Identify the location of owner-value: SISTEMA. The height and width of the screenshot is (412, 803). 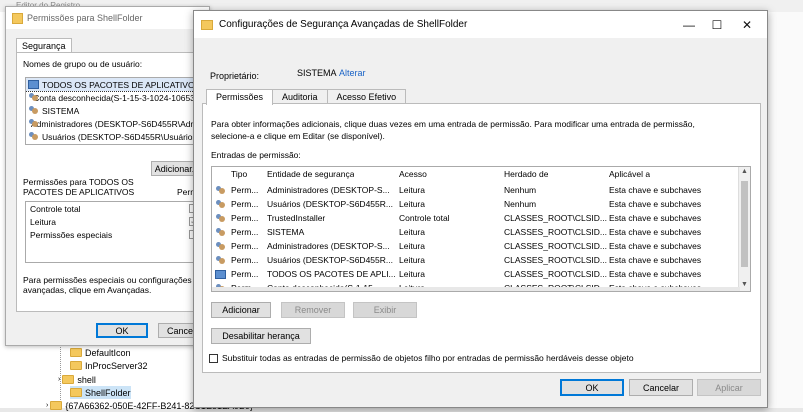
(317, 73).